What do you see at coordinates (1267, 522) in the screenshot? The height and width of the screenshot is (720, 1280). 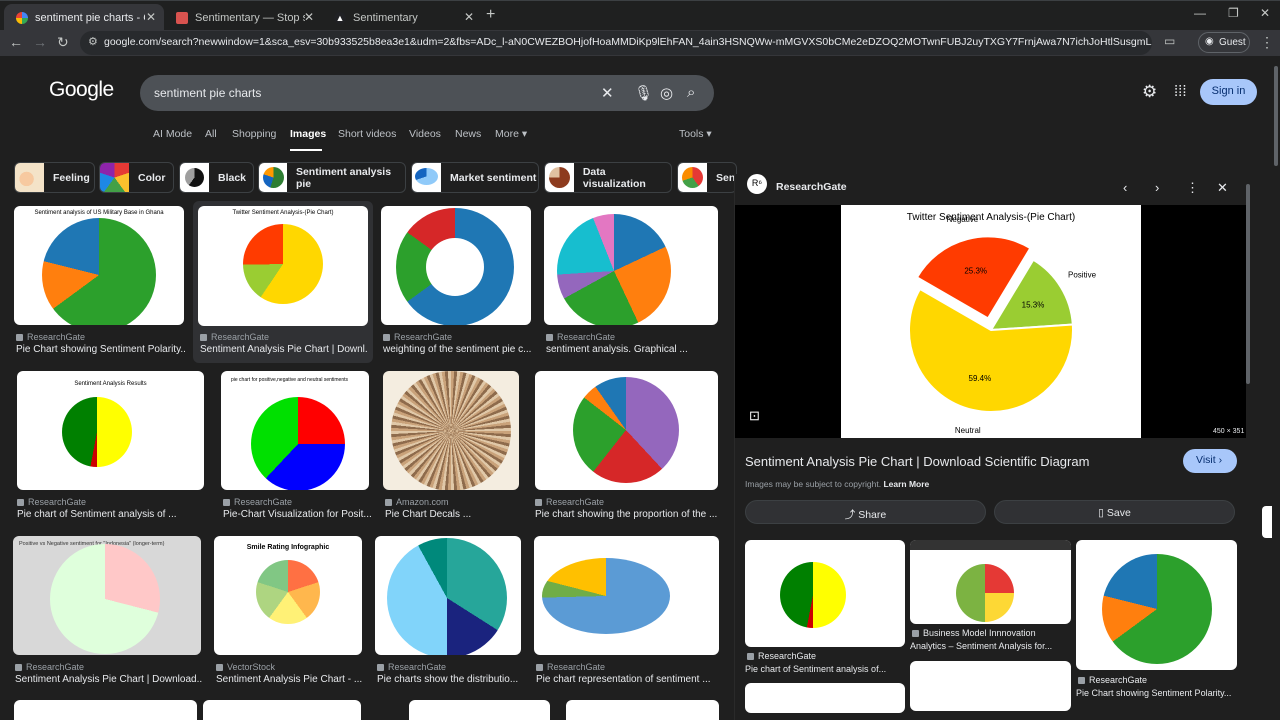 I see `side-extension-buttons` at bounding box center [1267, 522].